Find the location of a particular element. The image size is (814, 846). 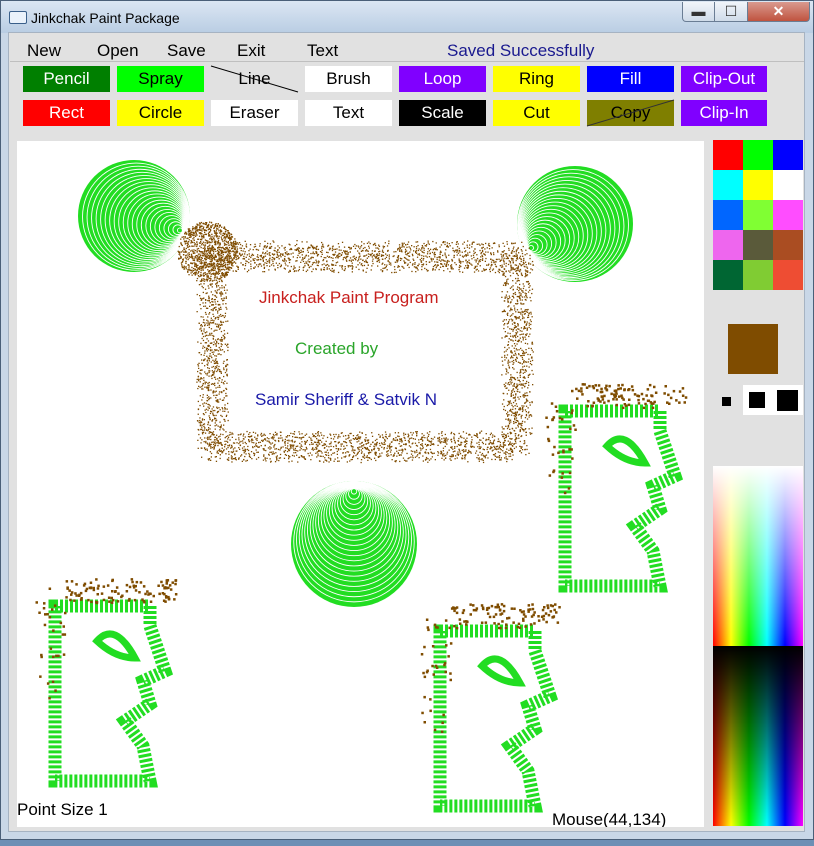

maximize-button: ☐ is located at coordinates (731, 12).